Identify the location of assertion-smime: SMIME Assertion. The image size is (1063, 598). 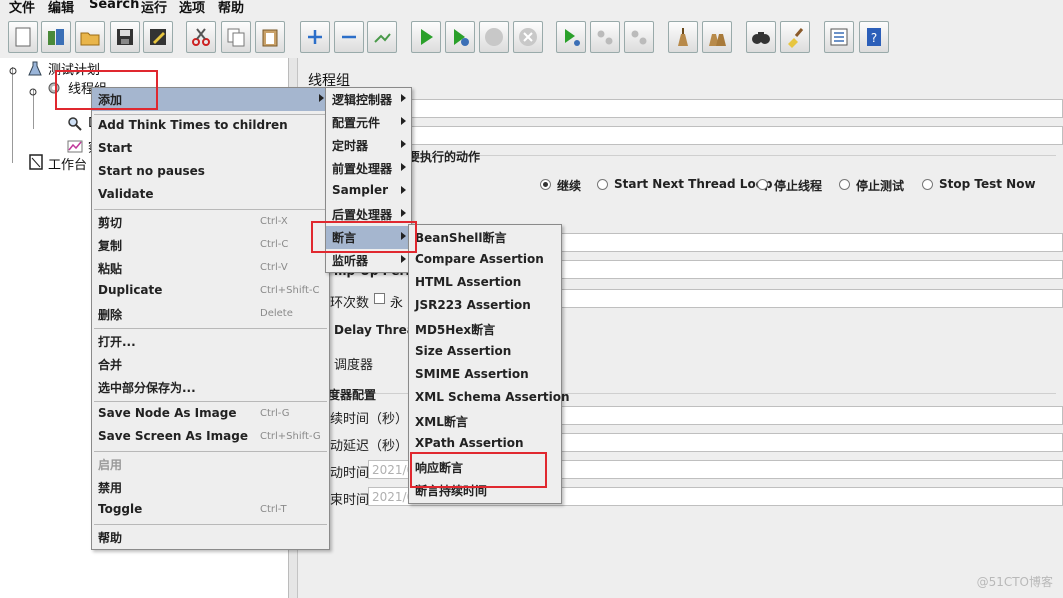
(485, 375).